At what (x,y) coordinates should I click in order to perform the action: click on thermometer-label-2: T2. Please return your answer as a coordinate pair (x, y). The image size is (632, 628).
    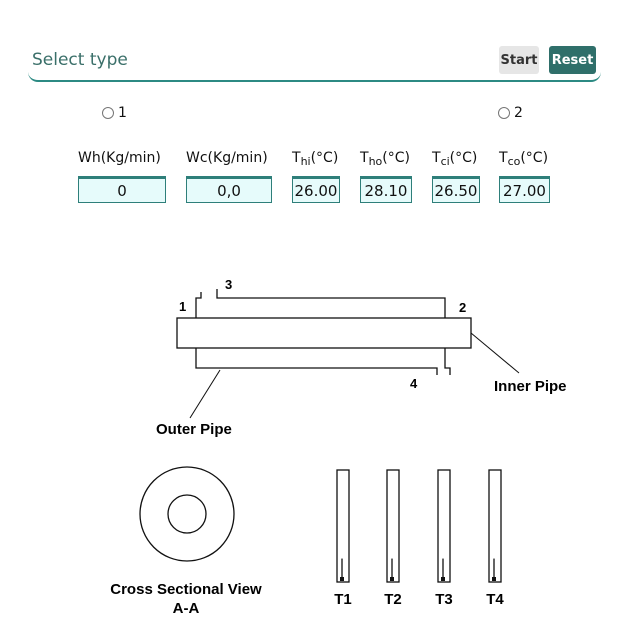
    Looking at the image, I should click on (393, 599).